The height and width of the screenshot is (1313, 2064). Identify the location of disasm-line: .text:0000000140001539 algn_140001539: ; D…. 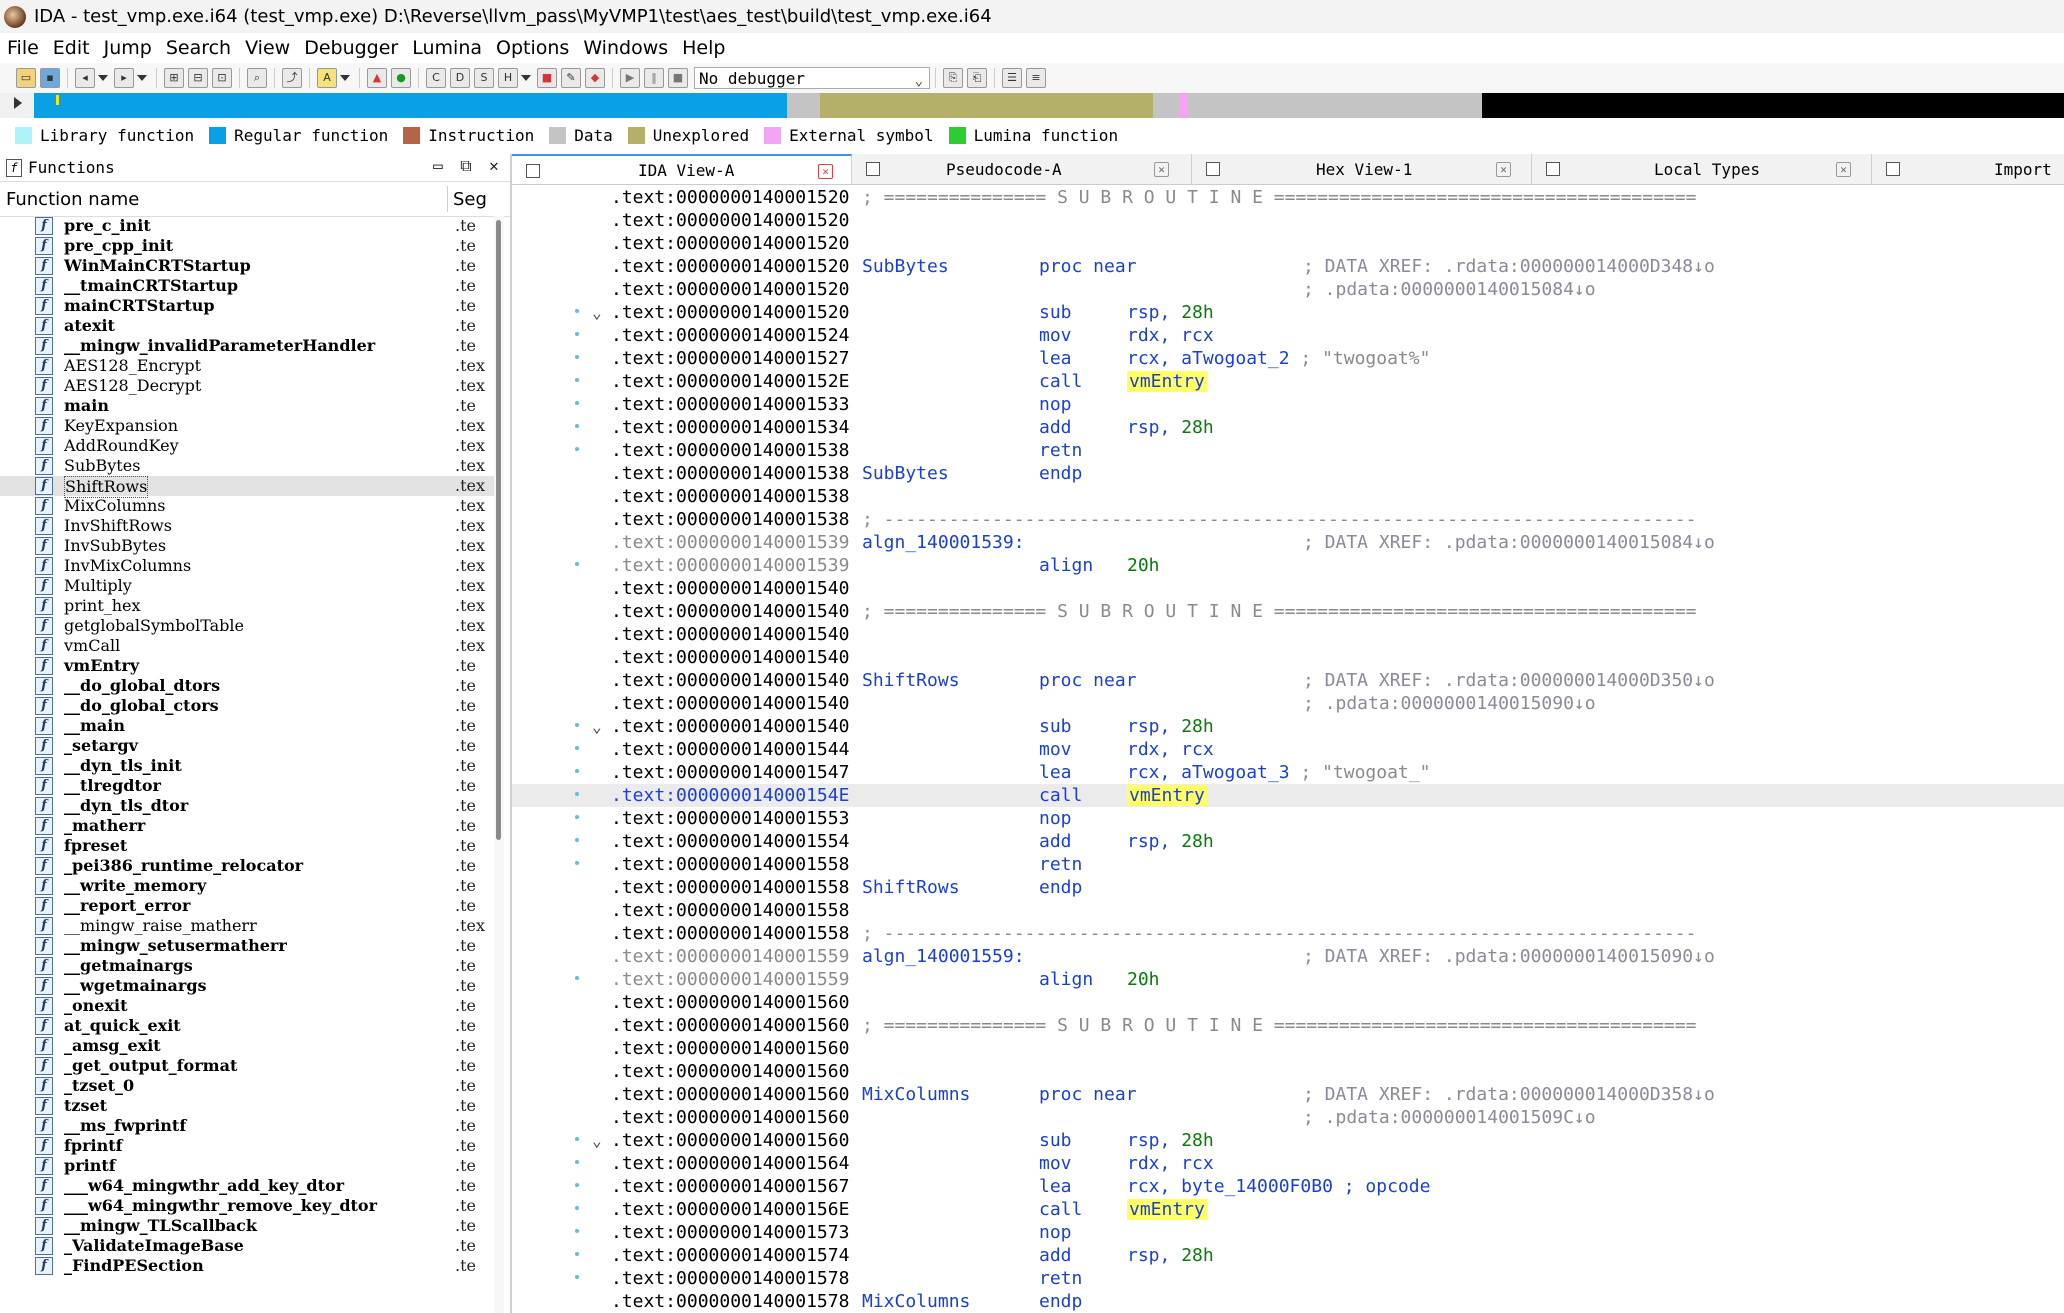
(1288, 542).